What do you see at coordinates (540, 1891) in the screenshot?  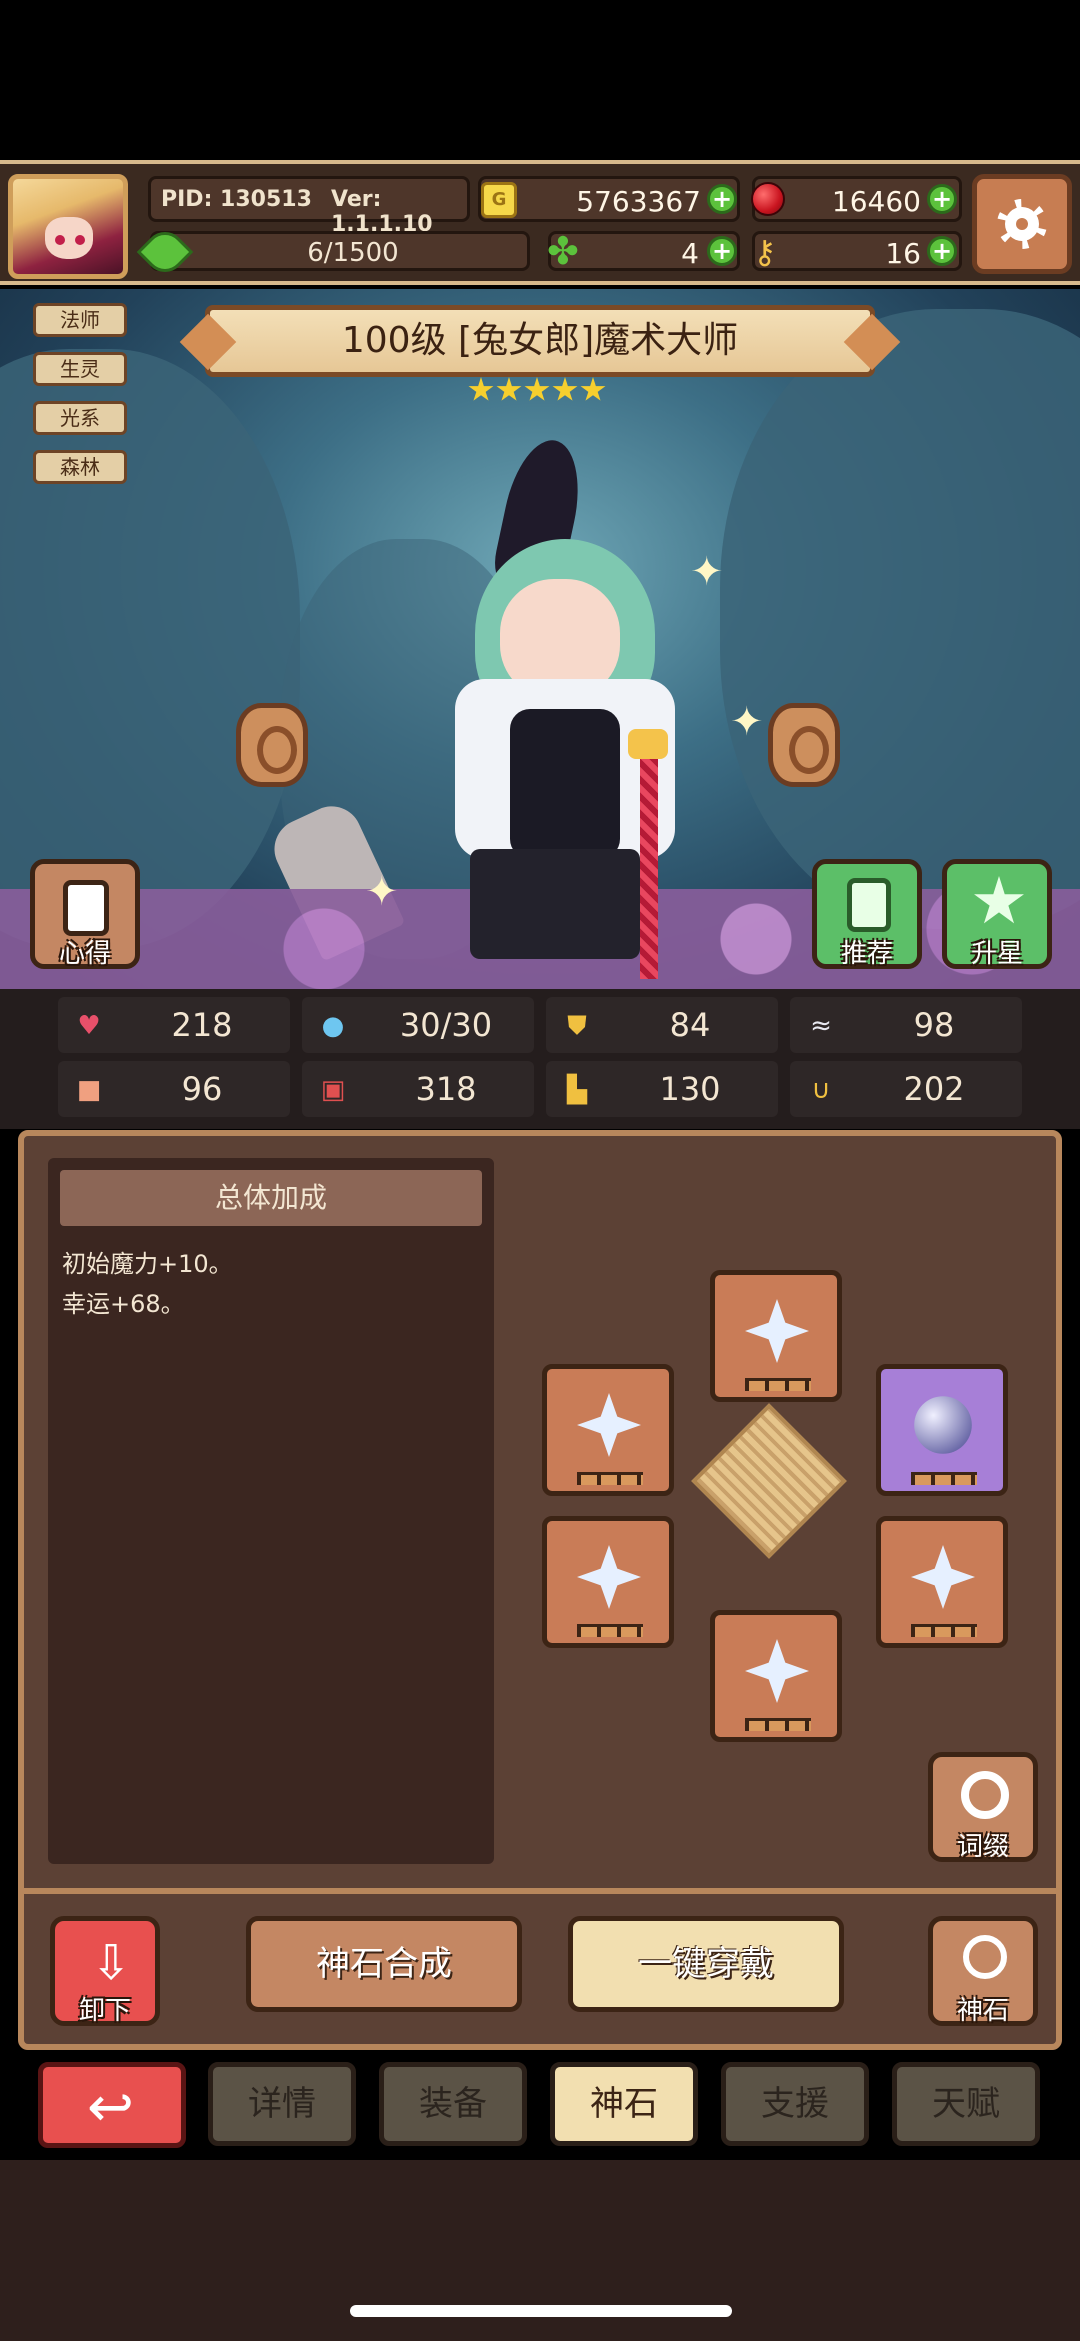 I see `panel-divider` at bounding box center [540, 1891].